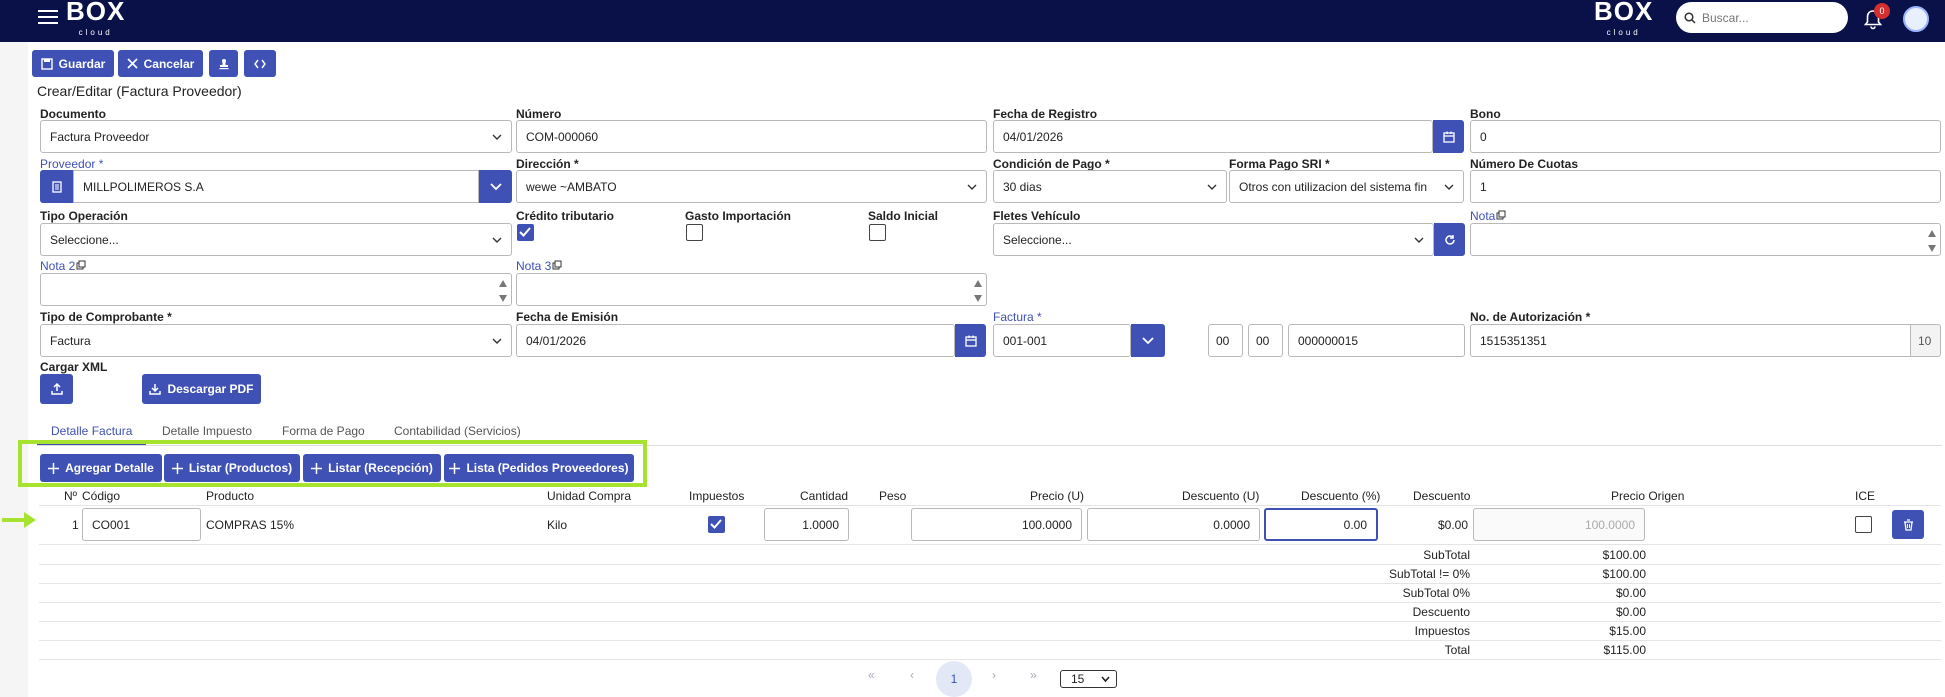 The width and height of the screenshot is (1945, 697). I want to click on direccion-value: wewe ~AMBATO, so click(571, 186).